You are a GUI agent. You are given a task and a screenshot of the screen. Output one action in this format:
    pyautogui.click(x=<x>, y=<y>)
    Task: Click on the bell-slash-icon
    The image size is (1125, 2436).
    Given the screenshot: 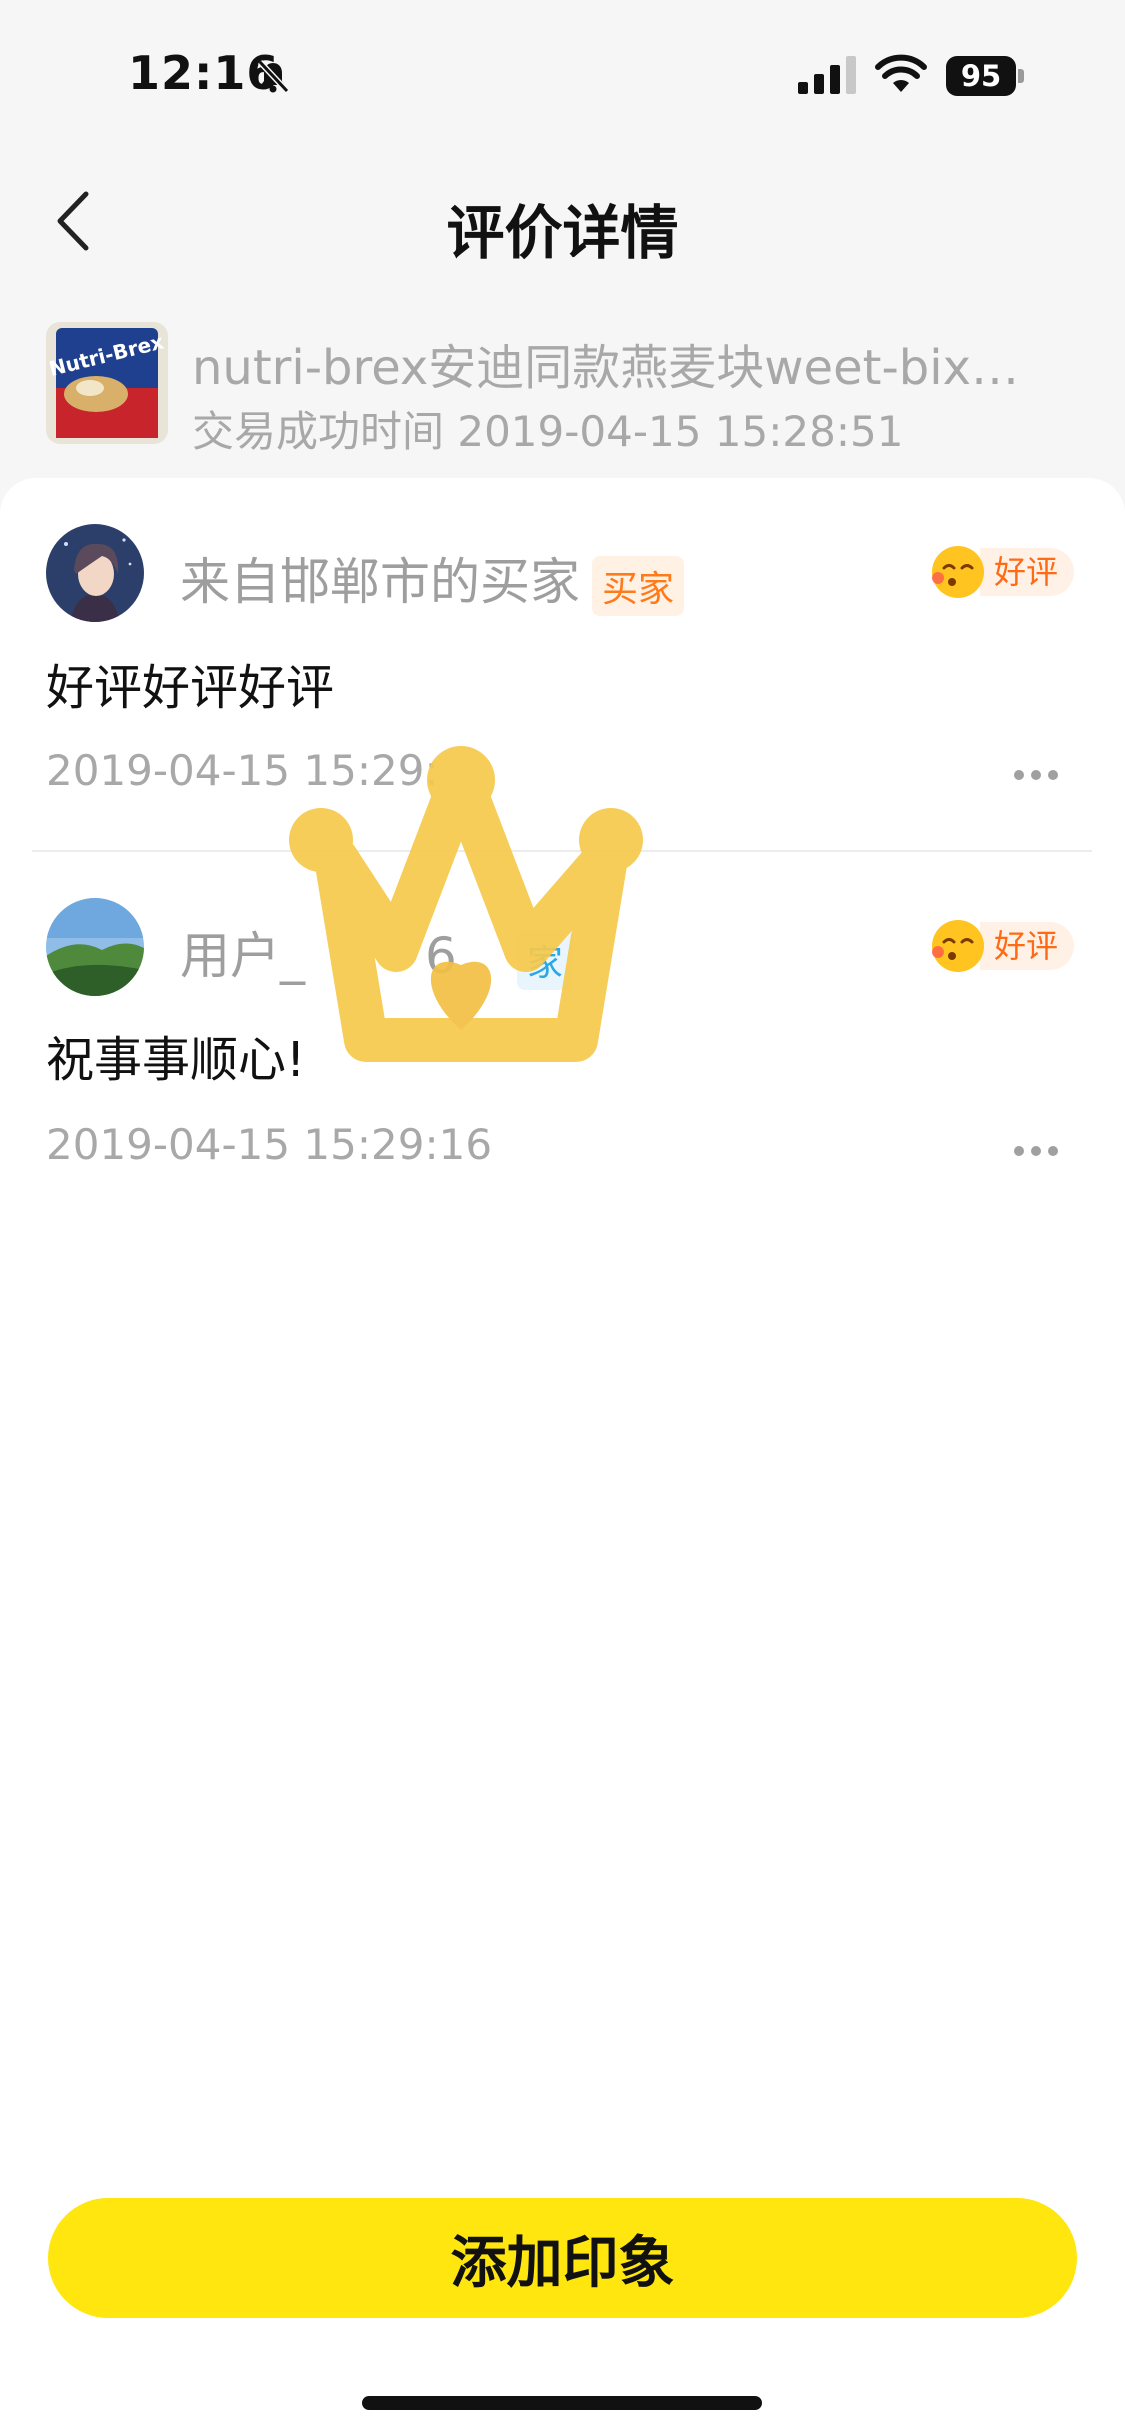 What is the action you would take?
    pyautogui.click(x=273, y=76)
    